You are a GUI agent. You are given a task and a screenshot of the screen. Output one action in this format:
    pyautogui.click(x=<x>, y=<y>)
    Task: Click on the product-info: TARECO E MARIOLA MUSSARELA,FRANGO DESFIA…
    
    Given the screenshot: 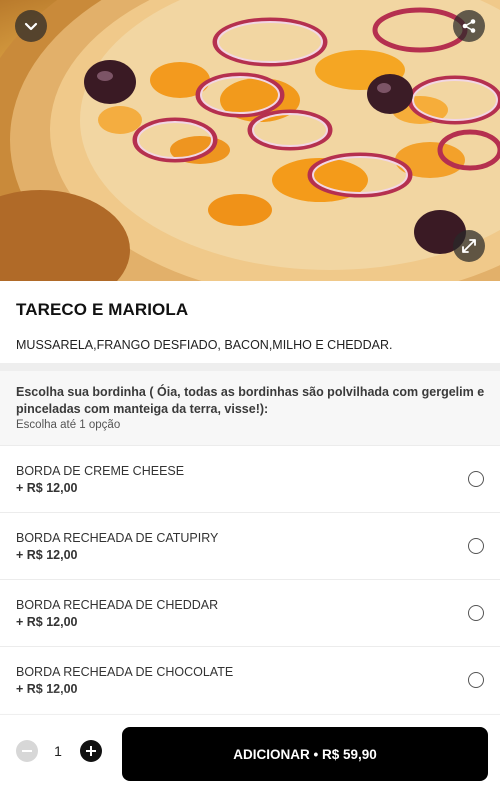 What is the action you would take?
    pyautogui.click(x=250, y=322)
    